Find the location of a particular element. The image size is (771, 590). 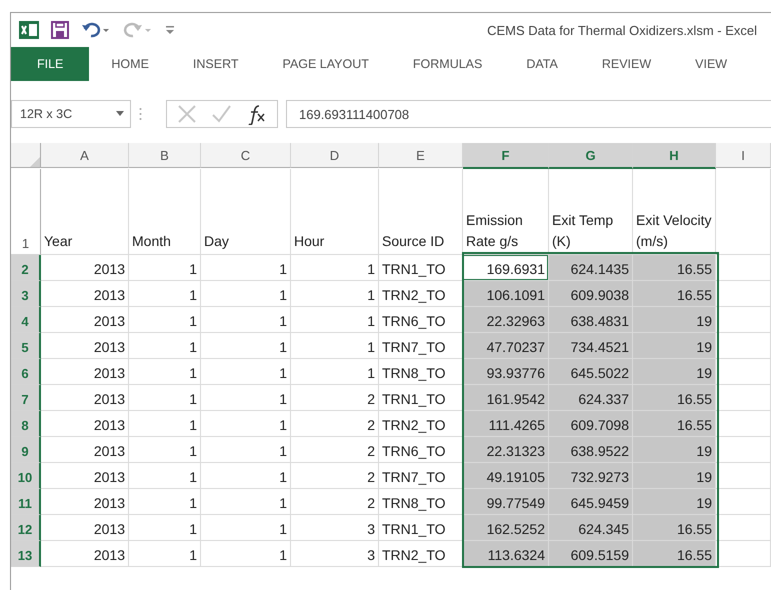

column-header: B is located at coordinates (165, 155).